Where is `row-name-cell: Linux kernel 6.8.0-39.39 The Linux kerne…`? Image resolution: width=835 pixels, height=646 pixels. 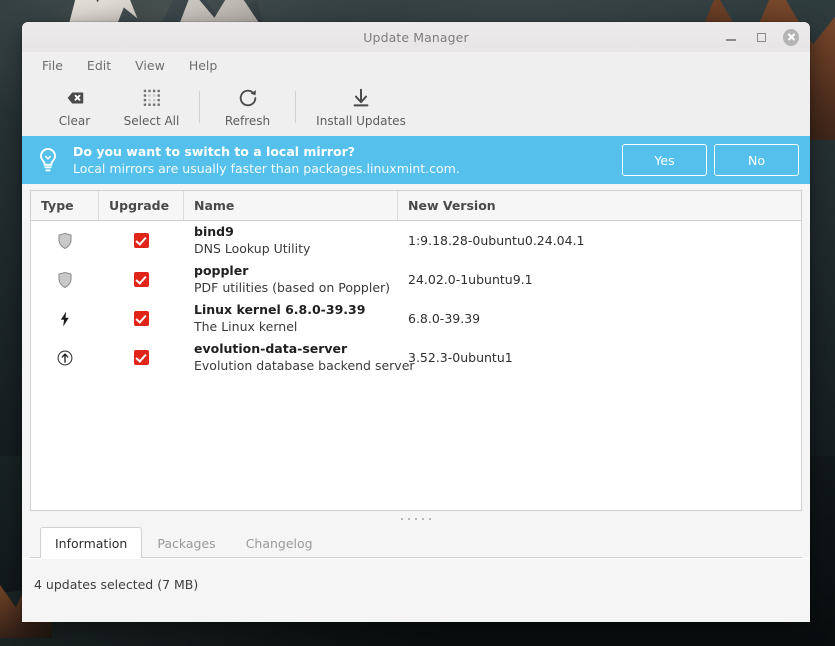 row-name-cell: Linux kernel 6.8.0-39.39 The Linux kerne… is located at coordinates (291, 318).